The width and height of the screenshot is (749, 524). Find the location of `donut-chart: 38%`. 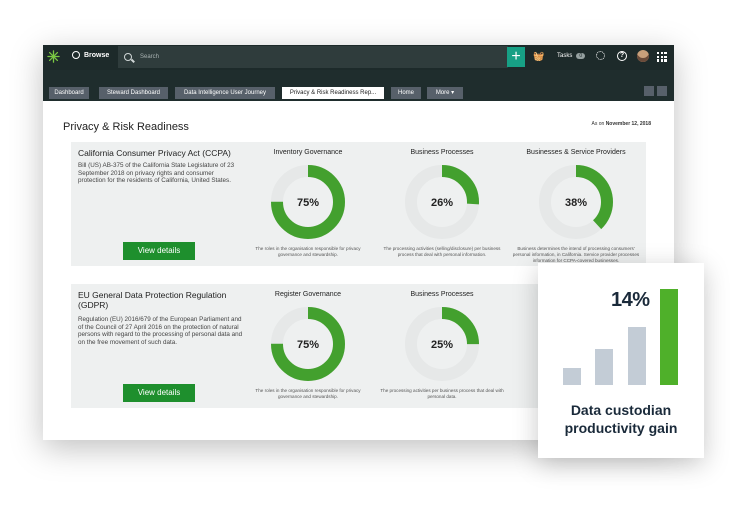

donut-chart: 38% is located at coordinates (576, 202).